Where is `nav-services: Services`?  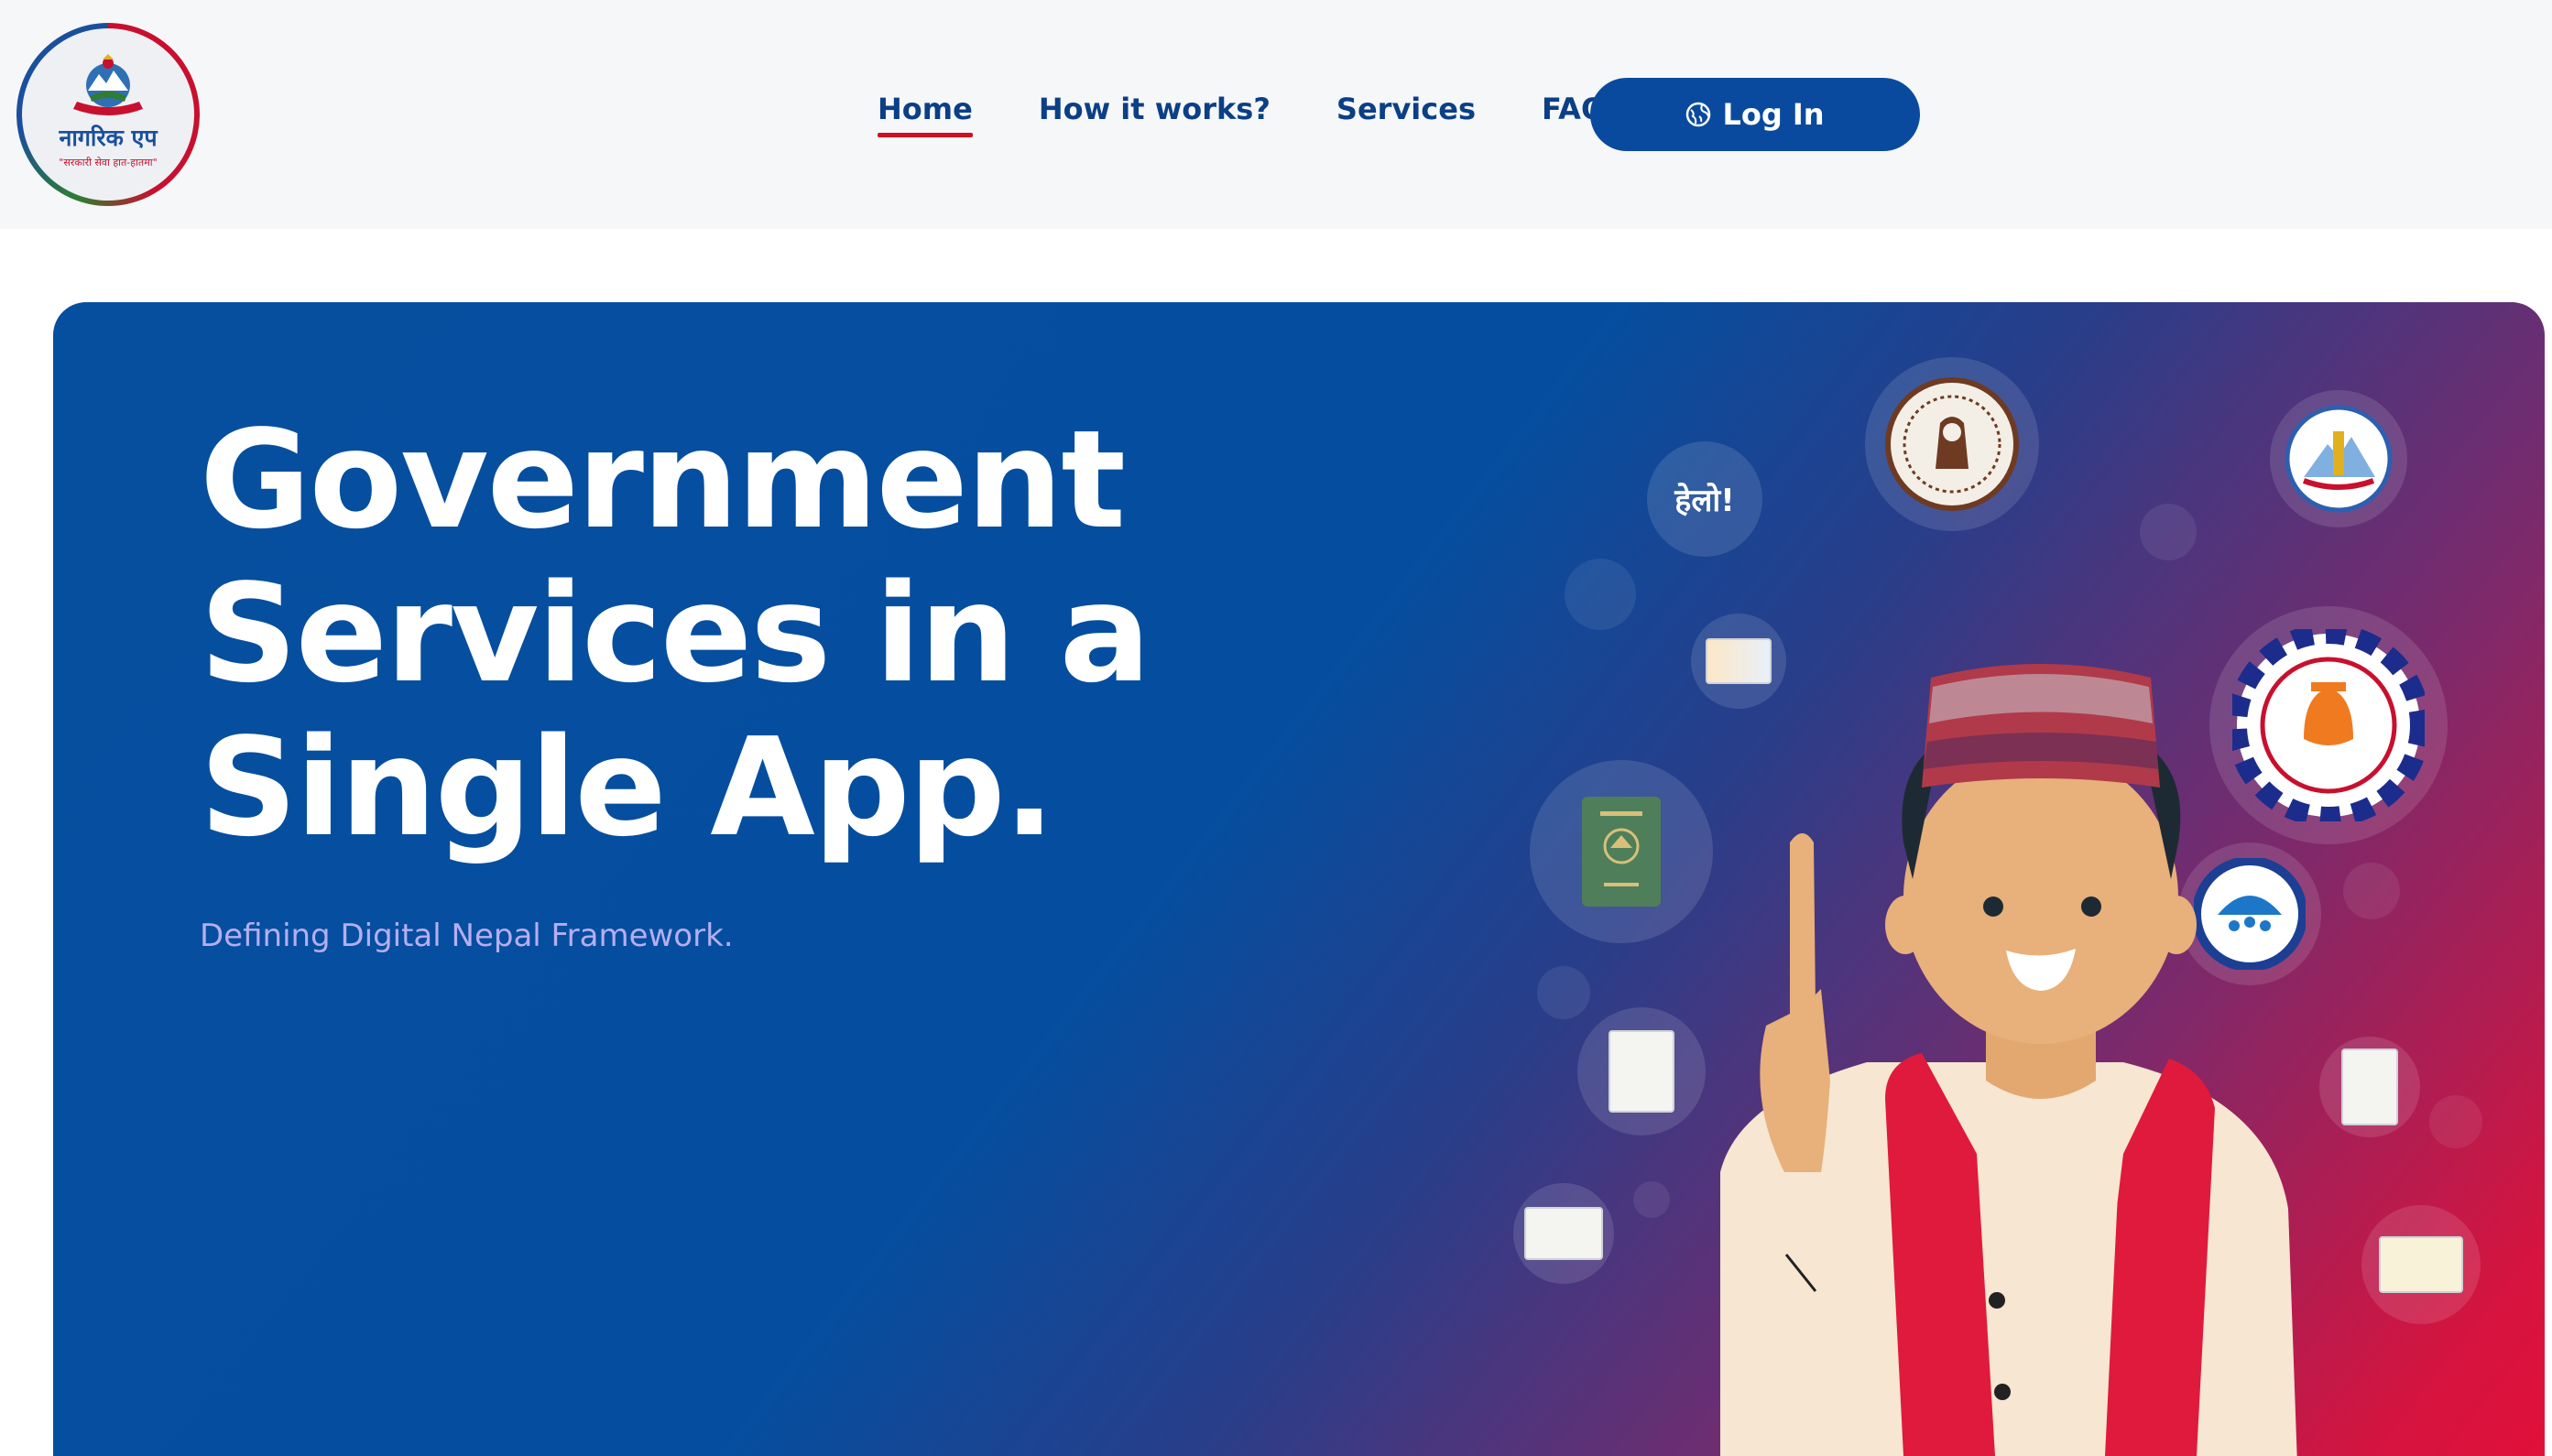 nav-services: Services is located at coordinates (1406, 109).